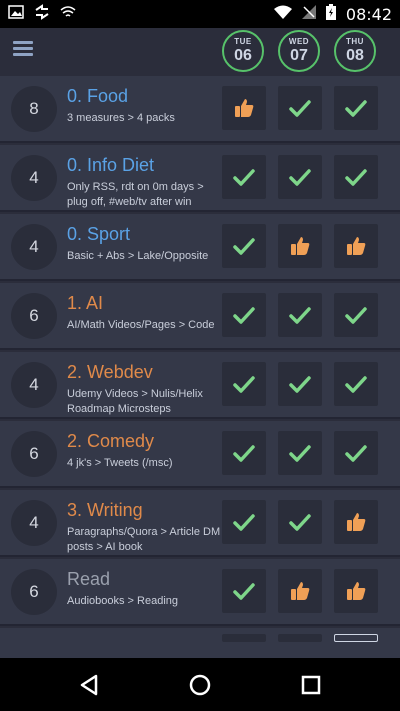 This screenshot has width=400, height=711. What do you see at coordinates (200, 14) in the screenshot?
I see `status-bar: 08:42` at bounding box center [200, 14].